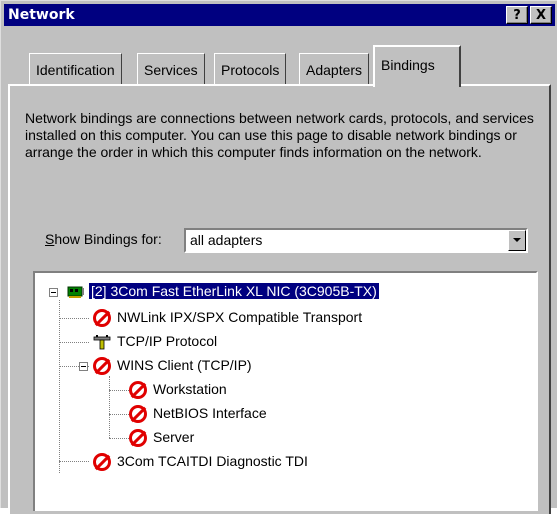 The height and width of the screenshot is (514, 557). Describe the element at coordinates (240, 317) in the screenshot. I see `tree-item-nwlink-label: NWLink IPX/SPX Compatible Transport` at that location.